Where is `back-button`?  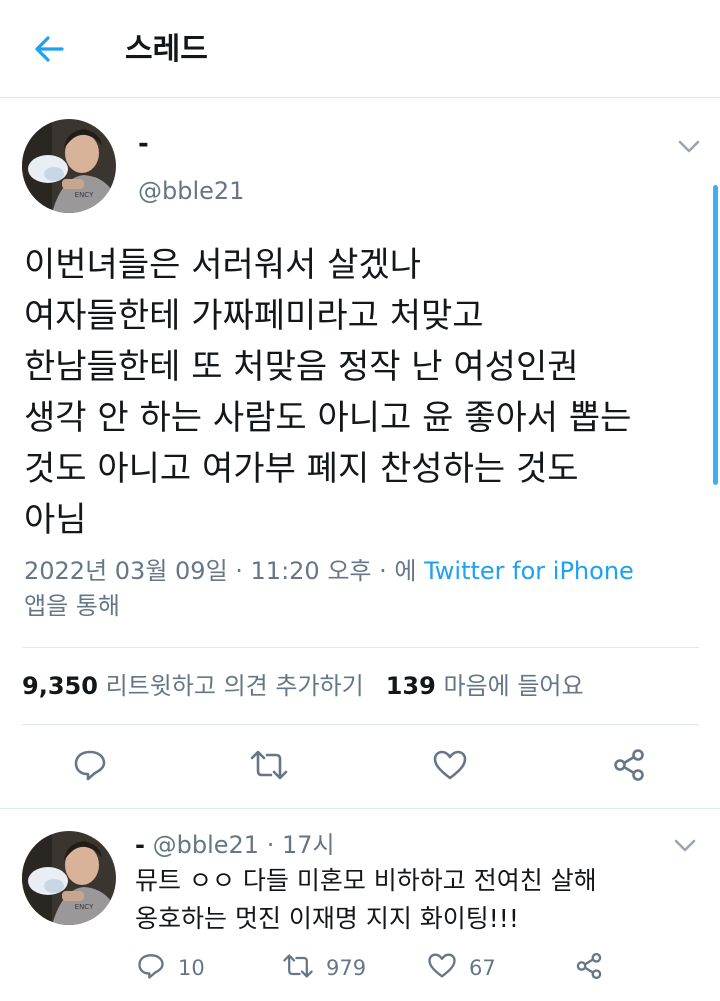
back-button is located at coordinates (49, 51).